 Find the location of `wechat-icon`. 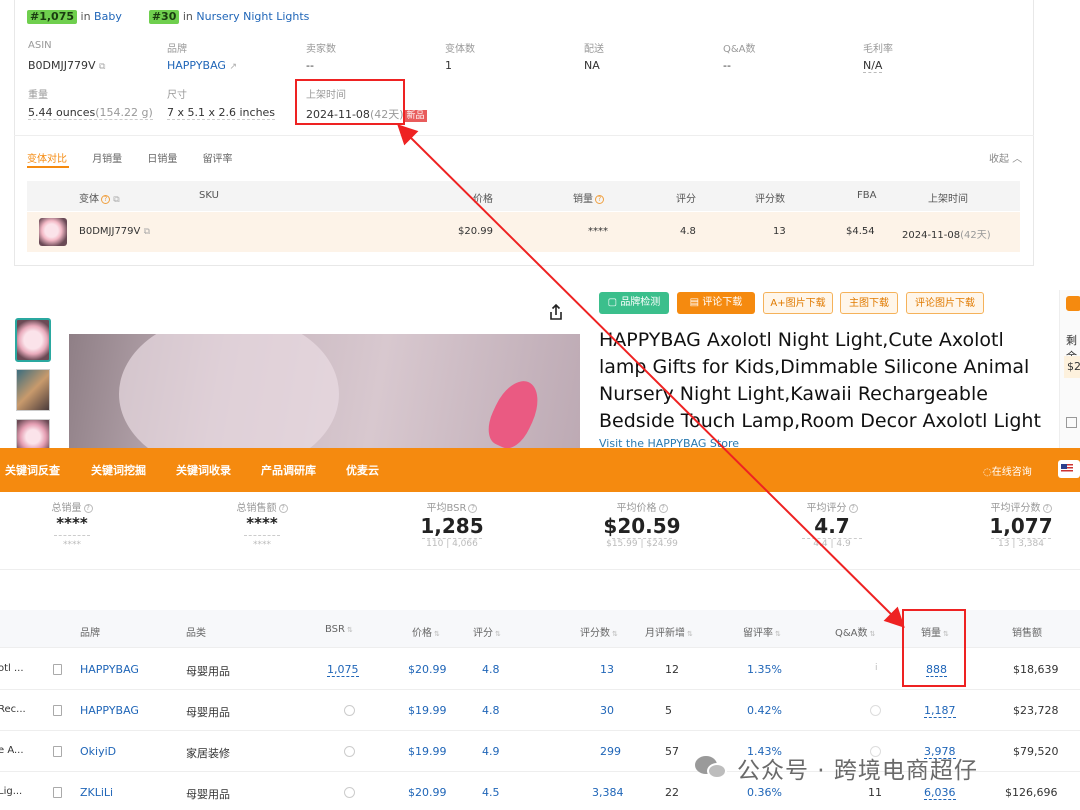

wechat-icon is located at coordinates (712, 768).